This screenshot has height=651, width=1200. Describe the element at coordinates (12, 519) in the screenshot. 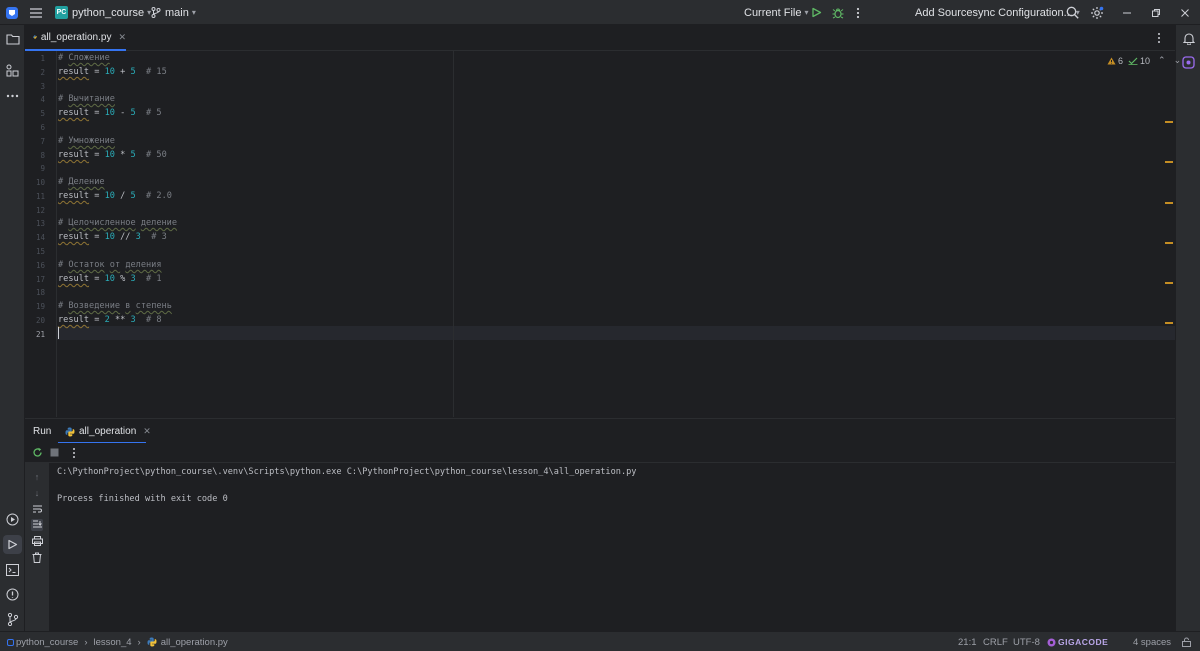

I see `services-tool-button` at that location.